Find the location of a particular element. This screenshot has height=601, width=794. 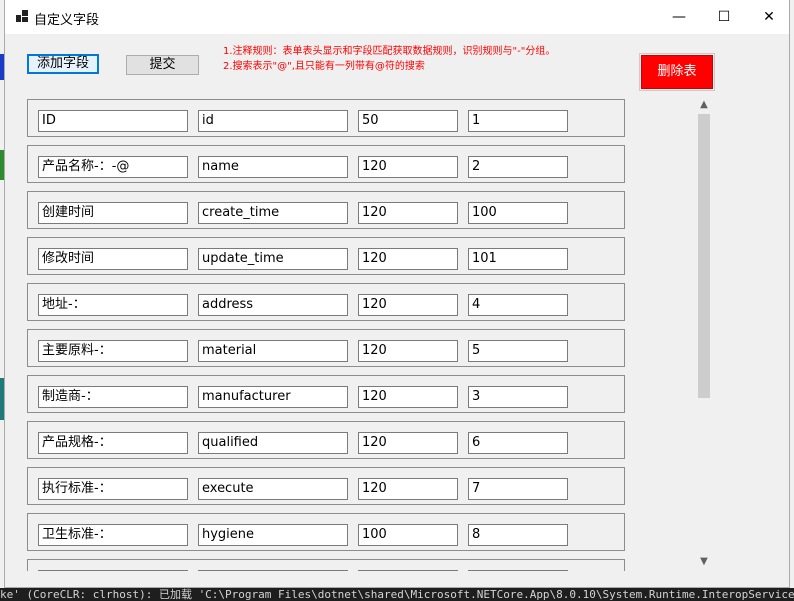

field-name-input is located at coordinates (273, 570).